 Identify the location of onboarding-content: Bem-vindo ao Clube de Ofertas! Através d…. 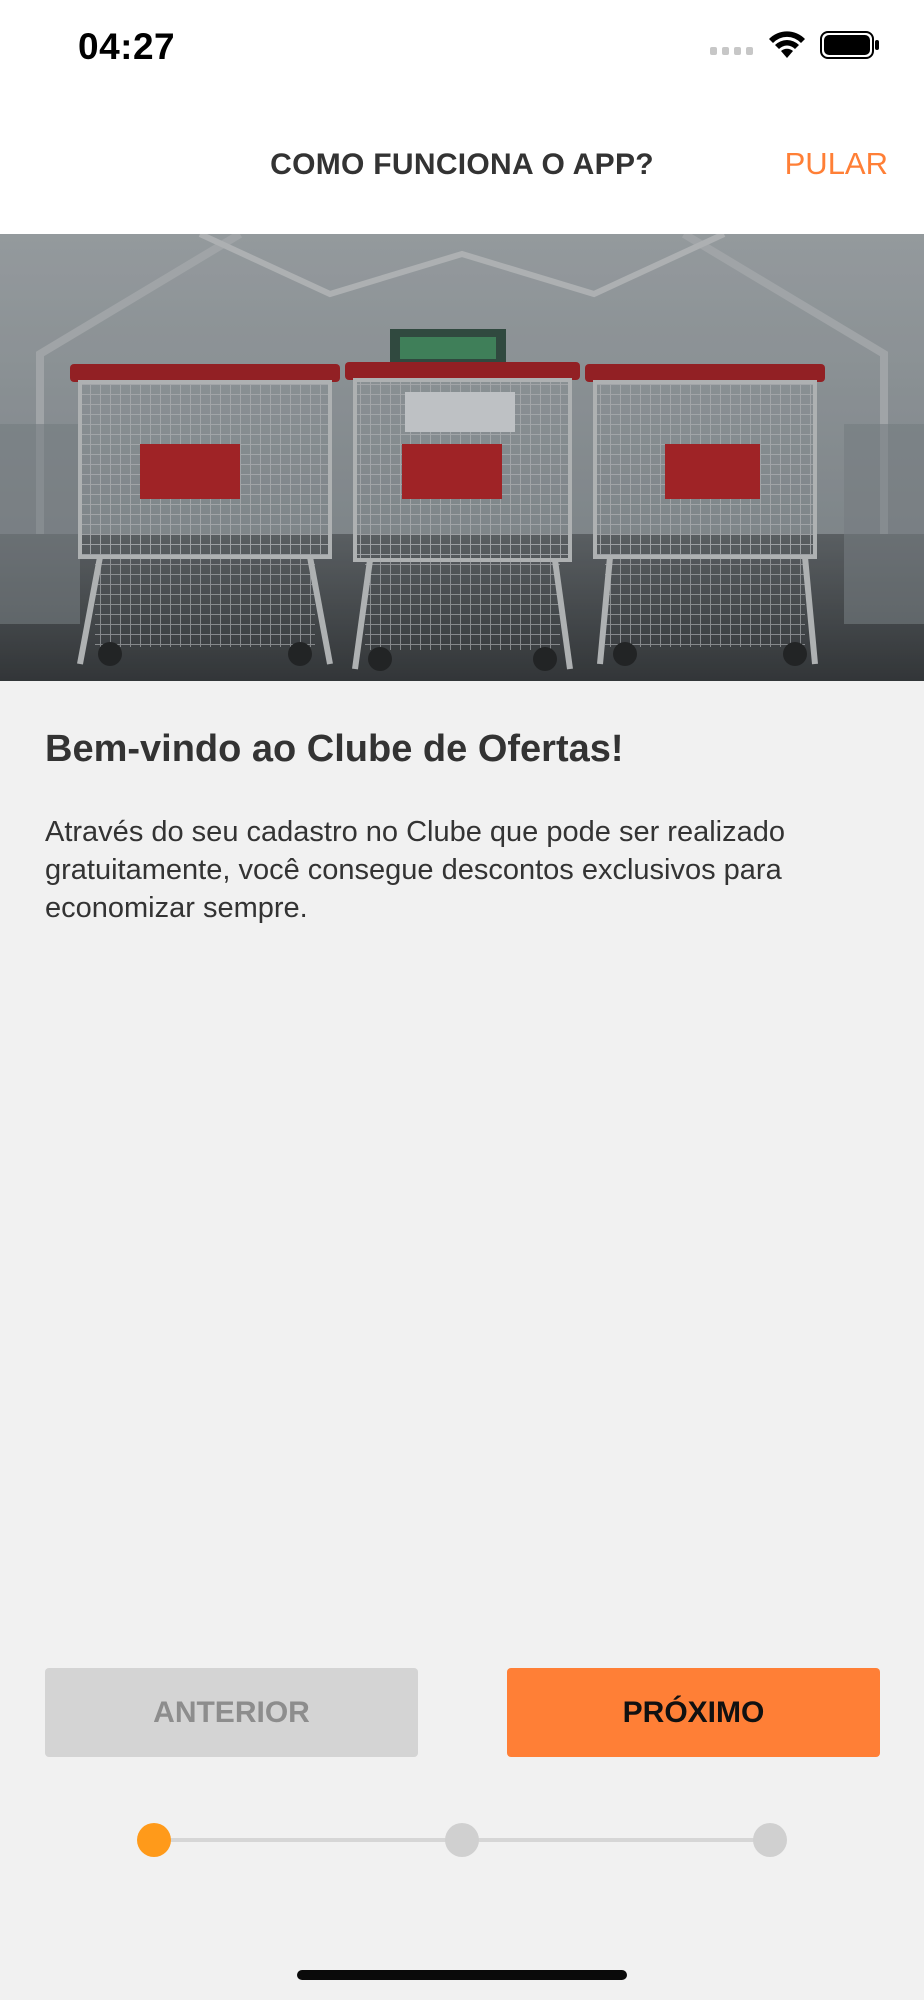
(462, 827).